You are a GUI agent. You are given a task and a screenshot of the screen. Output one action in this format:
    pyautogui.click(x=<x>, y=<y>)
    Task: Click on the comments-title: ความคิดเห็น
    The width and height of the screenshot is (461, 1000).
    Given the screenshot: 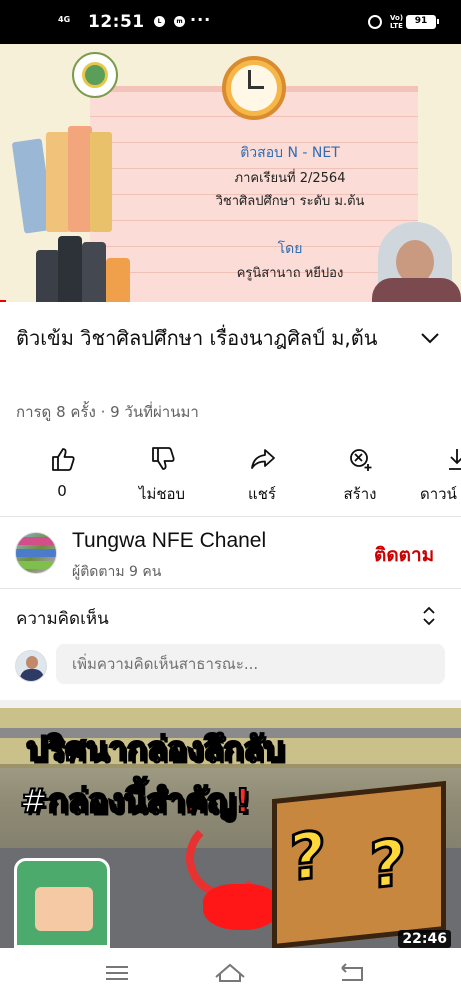 What is the action you would take?
    pyautogui.click(x=62, y=618)
    